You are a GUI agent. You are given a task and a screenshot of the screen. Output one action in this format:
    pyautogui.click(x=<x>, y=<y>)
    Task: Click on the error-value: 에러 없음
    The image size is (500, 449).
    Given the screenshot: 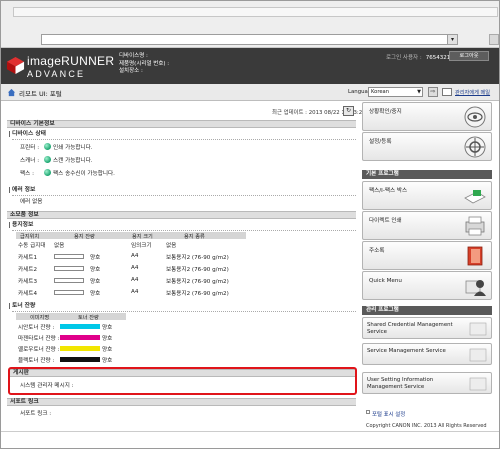 What is the action you would take?
    pyautogui.click(x=31, y=202)
    